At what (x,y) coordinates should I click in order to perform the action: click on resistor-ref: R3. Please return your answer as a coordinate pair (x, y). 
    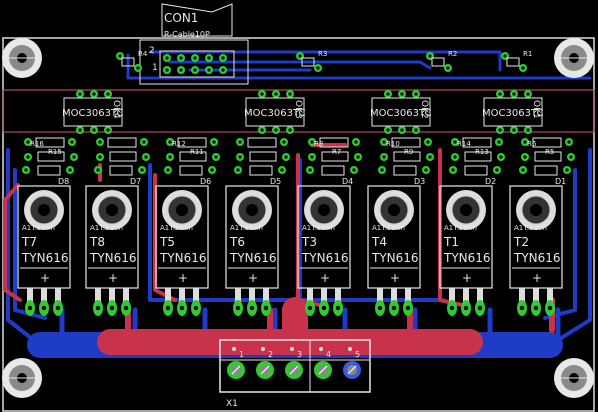
    Looking at the image, I should click on (322, 54).